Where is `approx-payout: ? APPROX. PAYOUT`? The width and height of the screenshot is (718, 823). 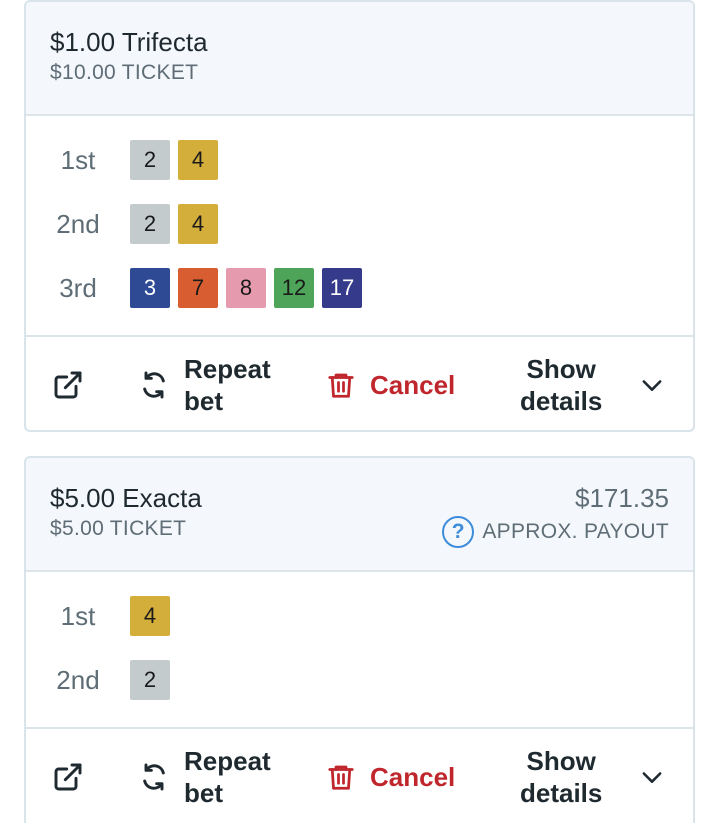
approx-payout: ? APPROX. PAYOUT is located at coordinates (555, 532).